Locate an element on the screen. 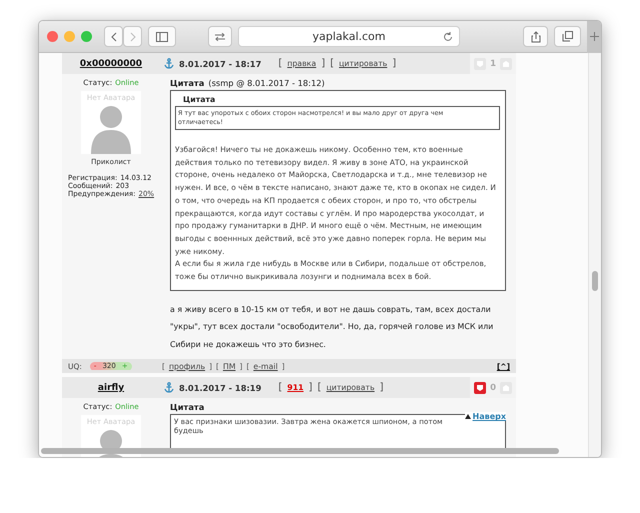 The width and height of the screenshot is (640, 513). back-to-top-link: Наверх is located at coordinates (485, 417).